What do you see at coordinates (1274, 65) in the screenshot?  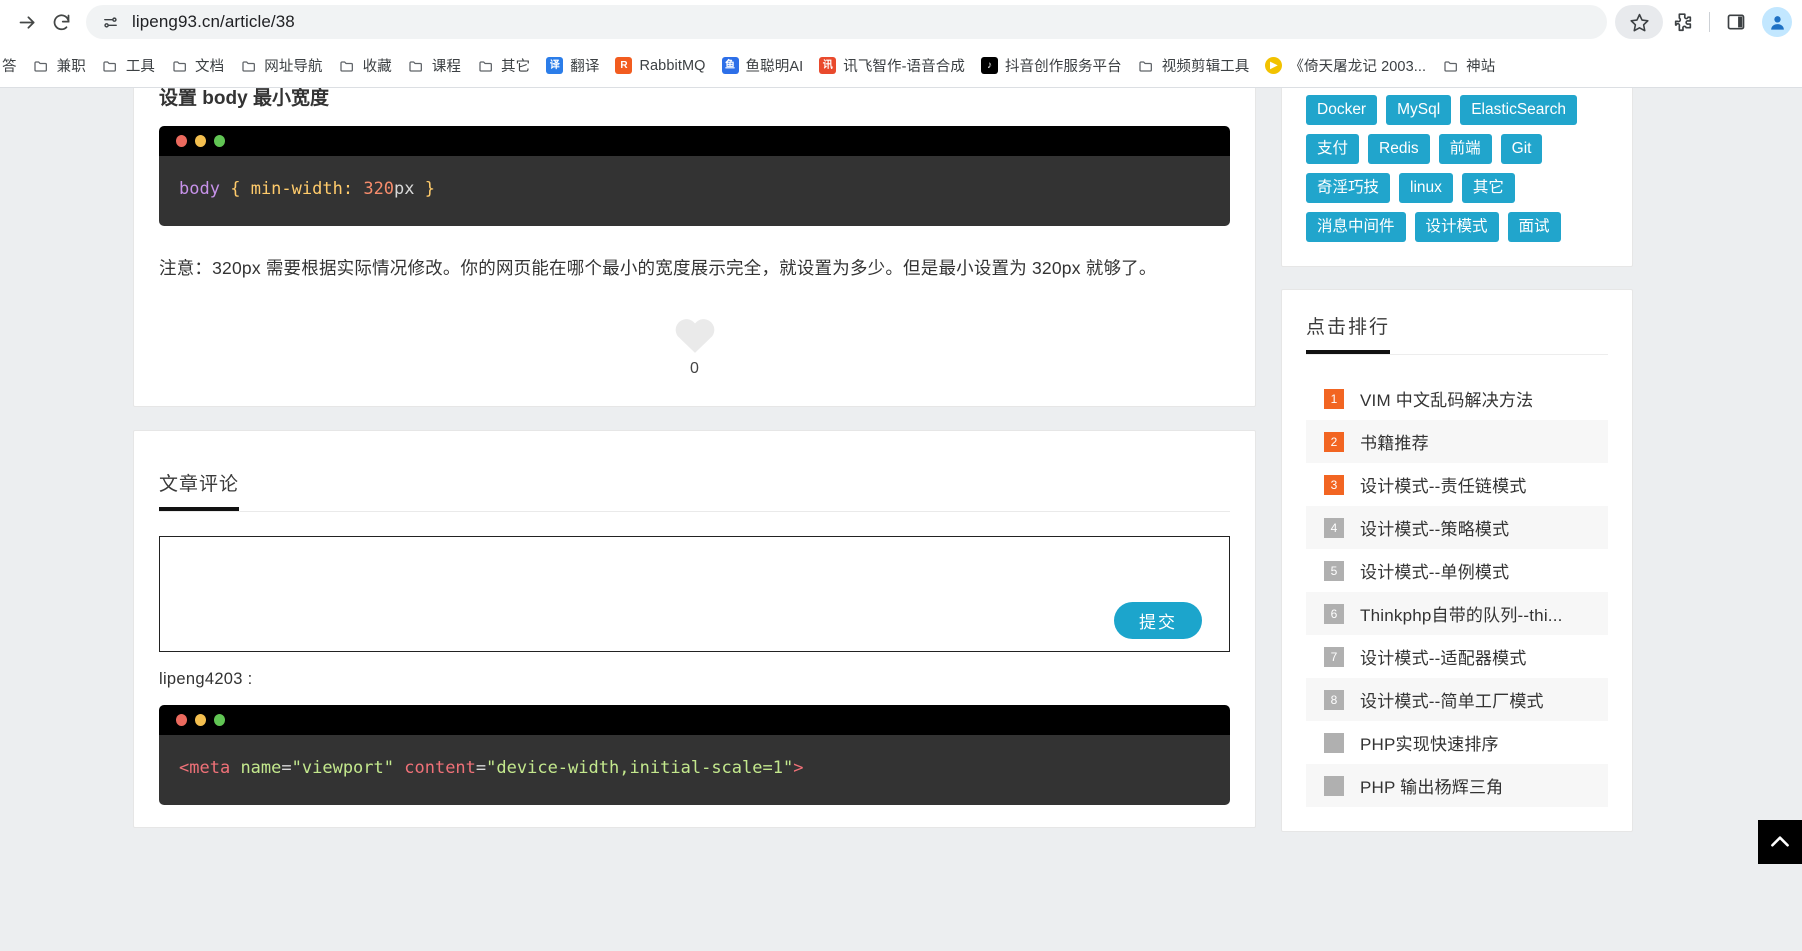 I see `video-icon: ▶` at bounding box center [1274, 65].